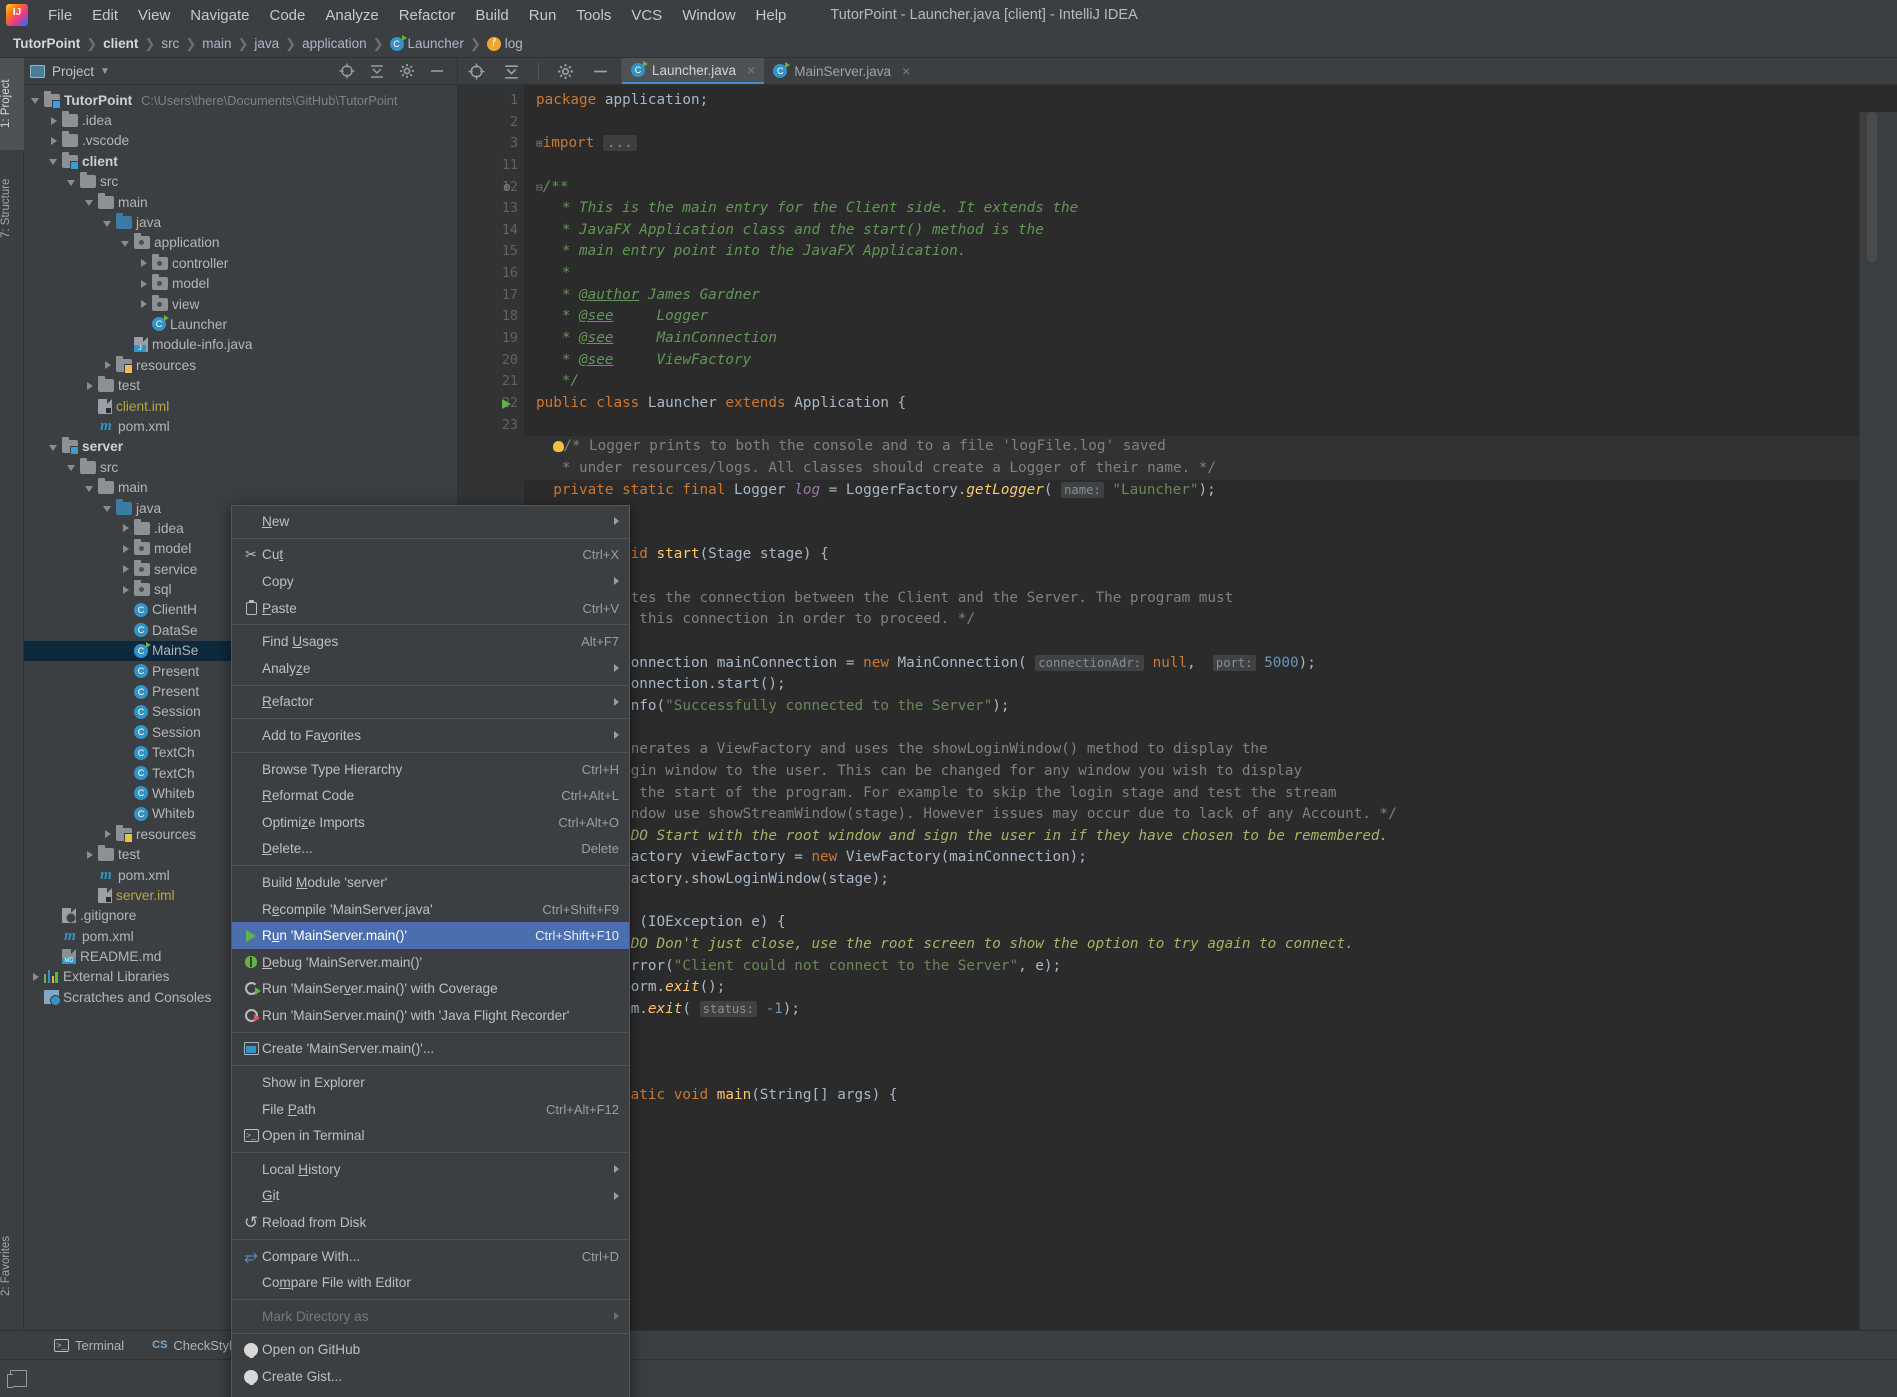 This screenshot has height=1397, width=1897. Describe the element at coordinates (46, 43) in the screenshot. I see `breadcrumb-tutorpoint: TutorPoint` at that location.